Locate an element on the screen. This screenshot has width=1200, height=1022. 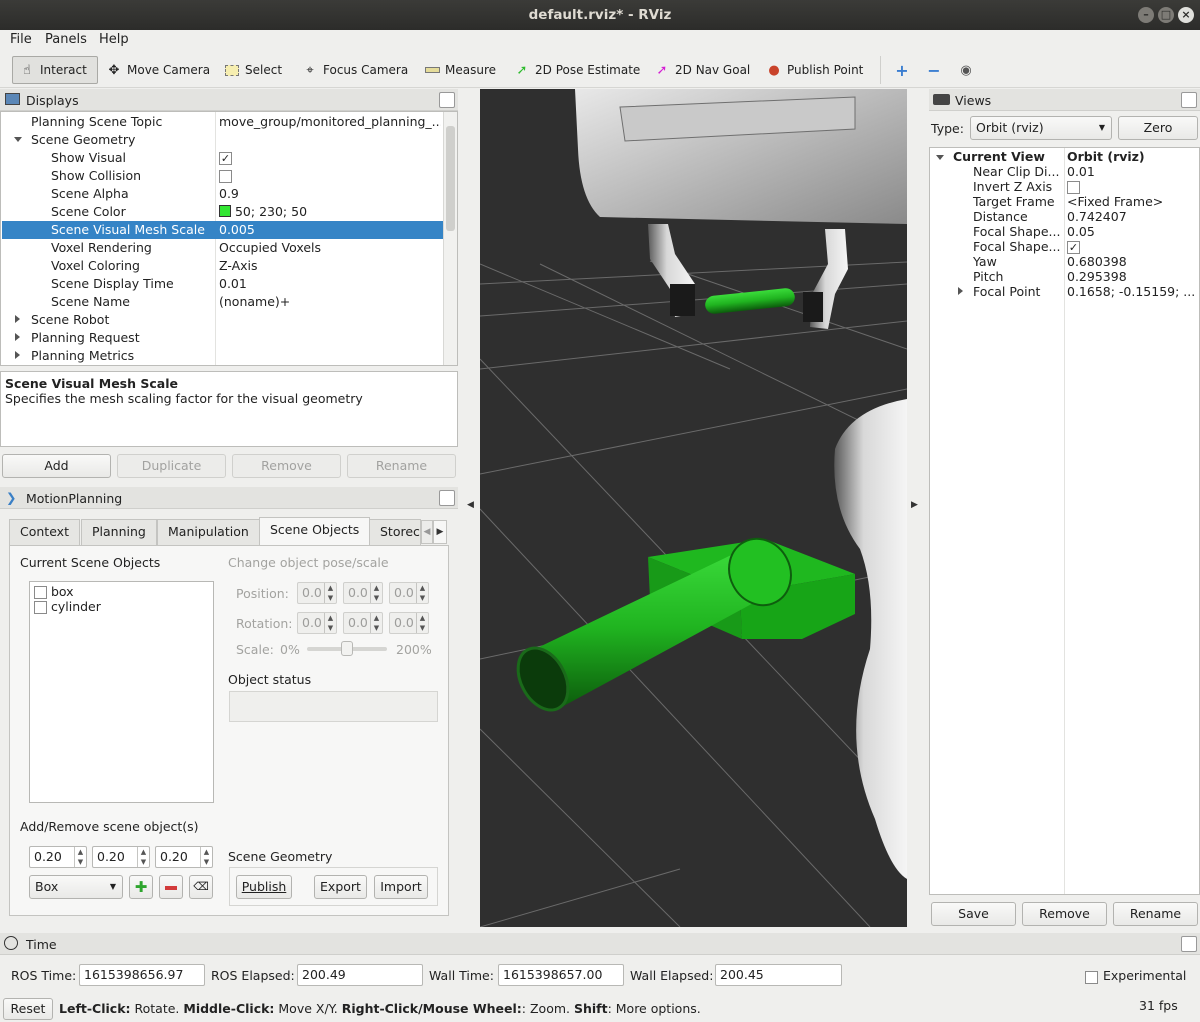
display-property-row: Planning Metrics is located at coordinates (222, 356).